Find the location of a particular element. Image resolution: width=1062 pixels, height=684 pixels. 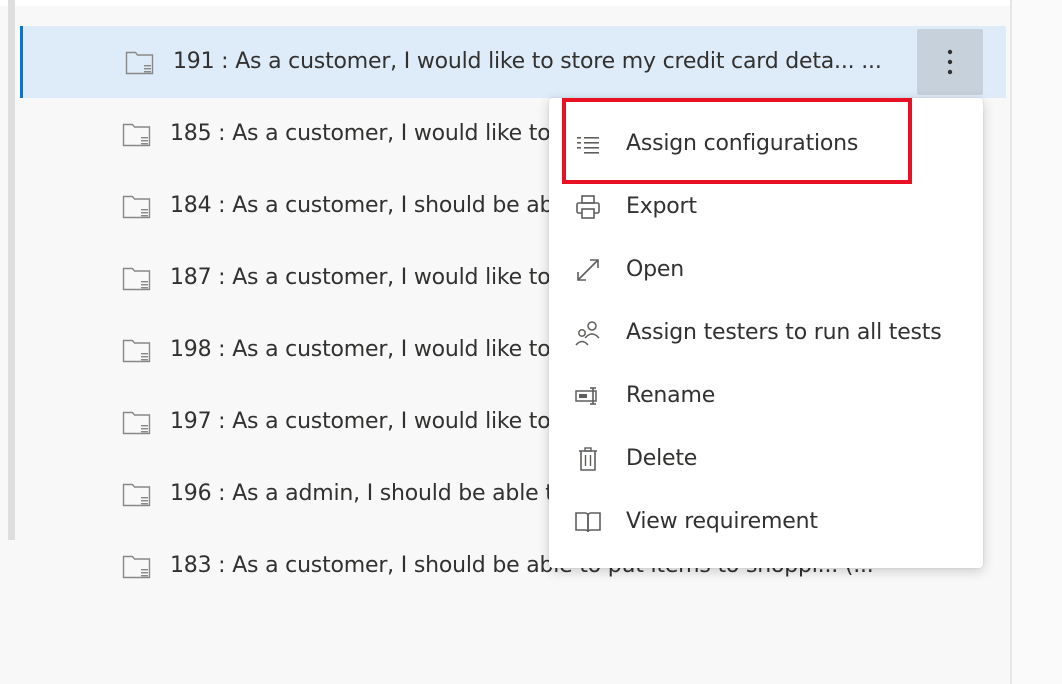

more-vertical-icon is located at coordinates (950, 62).